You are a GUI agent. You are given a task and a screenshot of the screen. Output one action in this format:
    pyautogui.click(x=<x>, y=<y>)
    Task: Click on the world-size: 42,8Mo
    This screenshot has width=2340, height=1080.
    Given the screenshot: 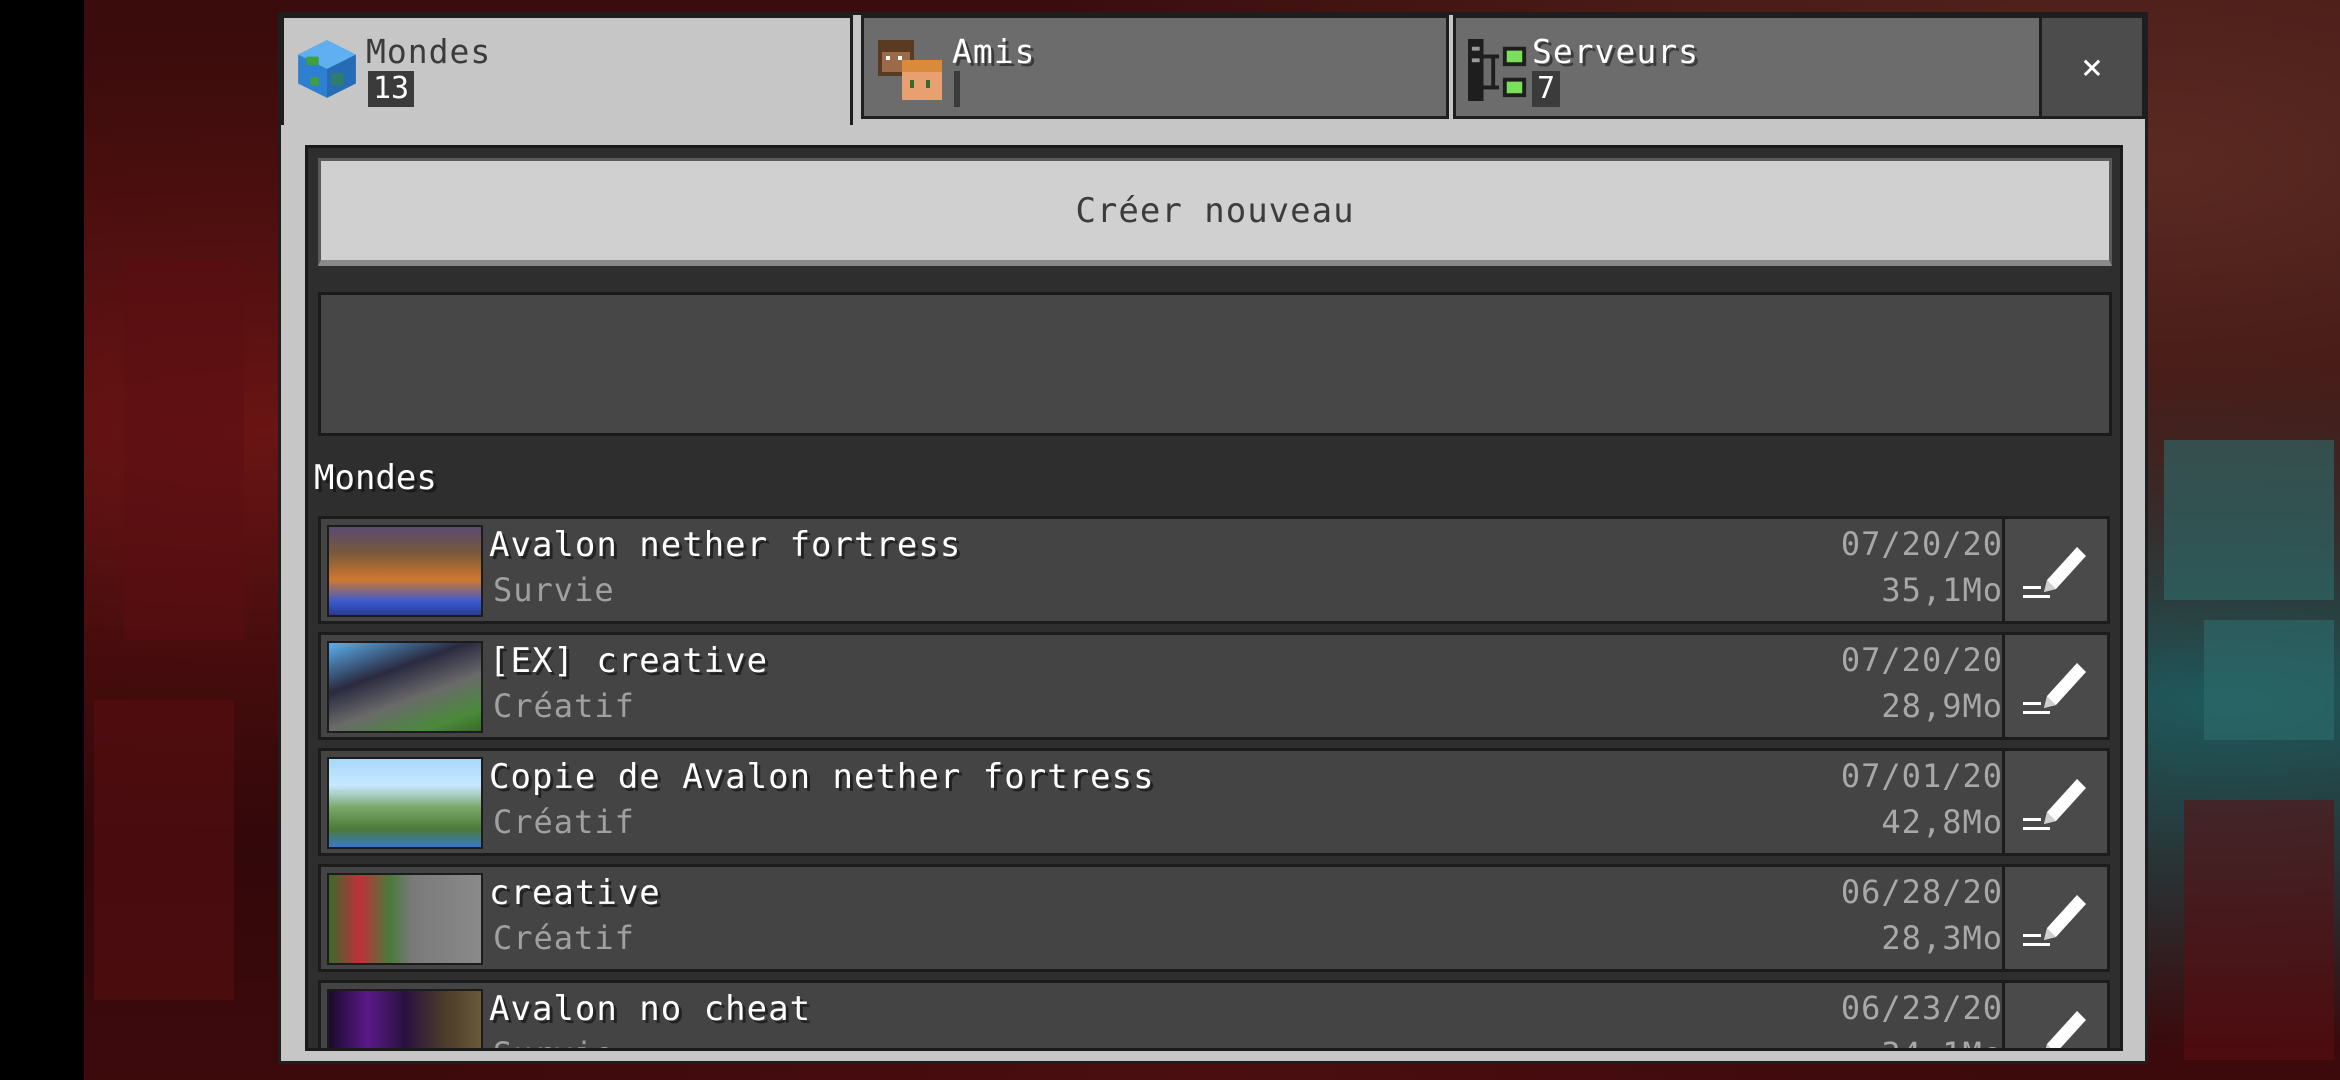 What is the action you would take?
    pyautogui.click(x=1942, y=822)
    